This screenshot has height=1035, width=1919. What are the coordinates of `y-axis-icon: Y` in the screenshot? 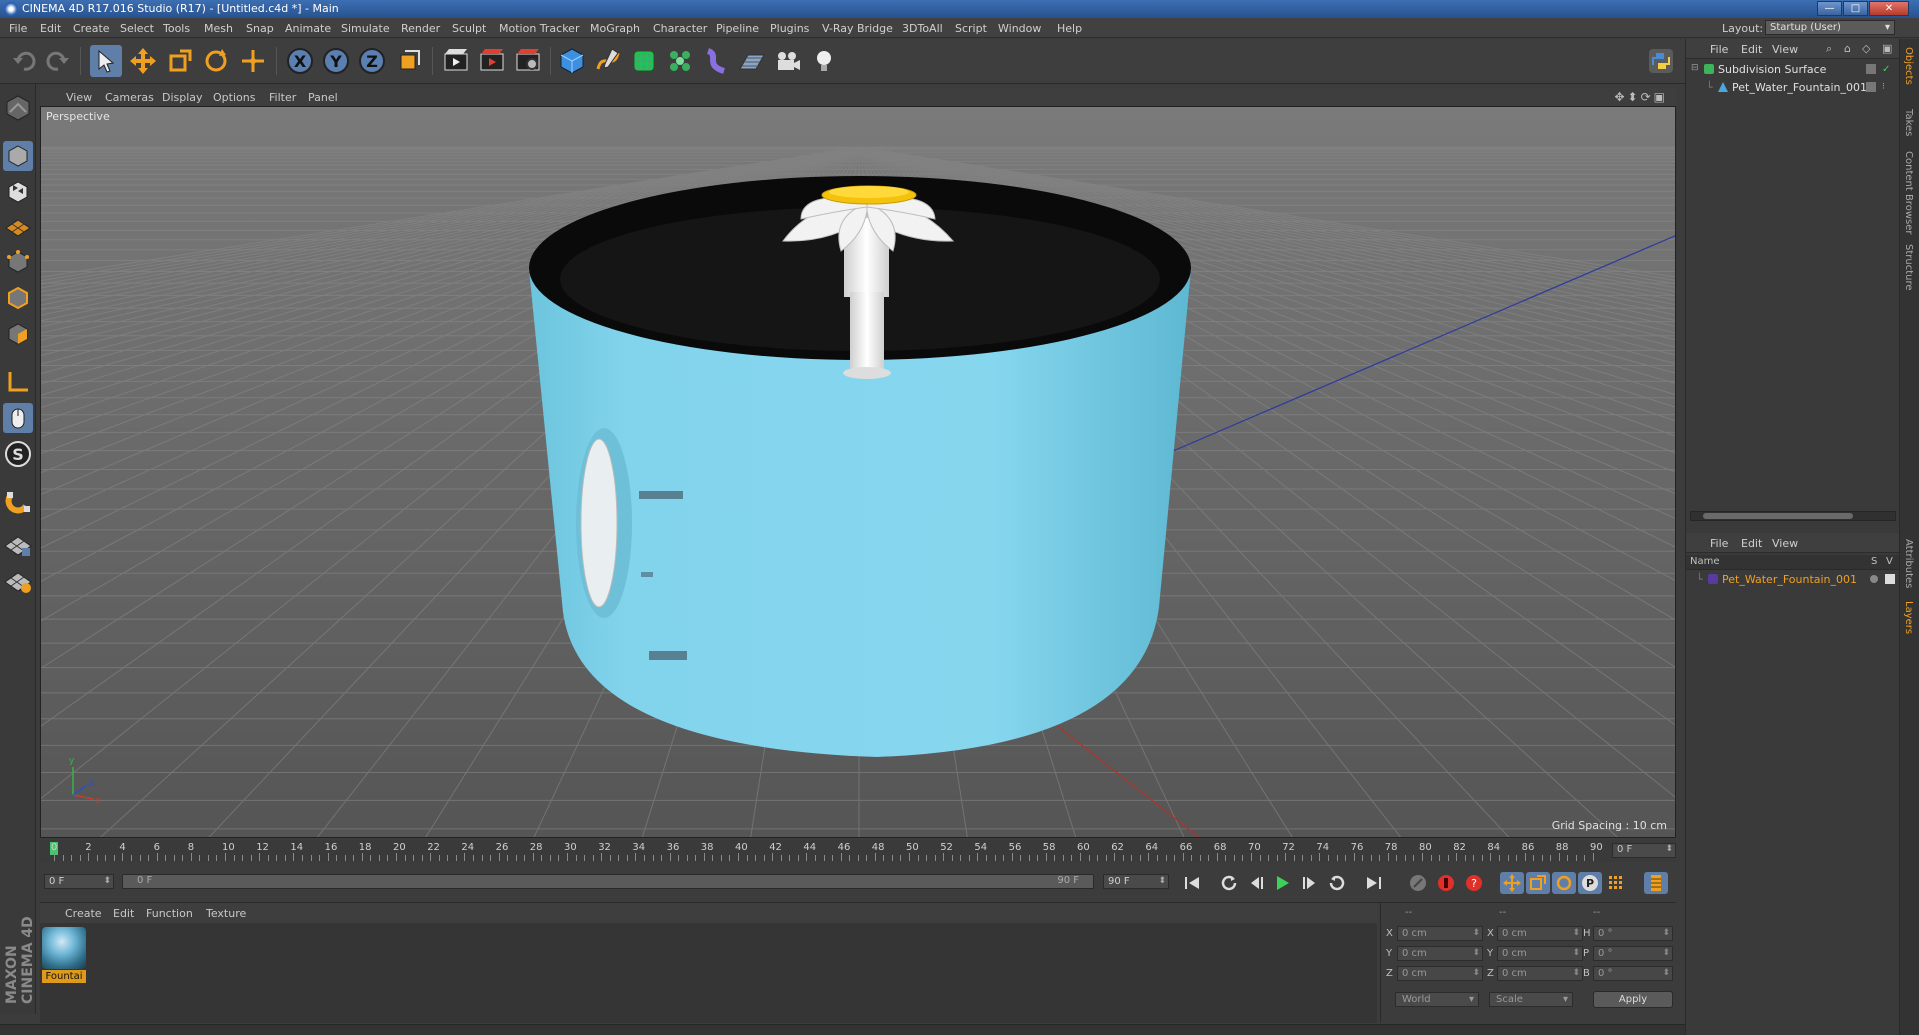 It's located at (336, 61).